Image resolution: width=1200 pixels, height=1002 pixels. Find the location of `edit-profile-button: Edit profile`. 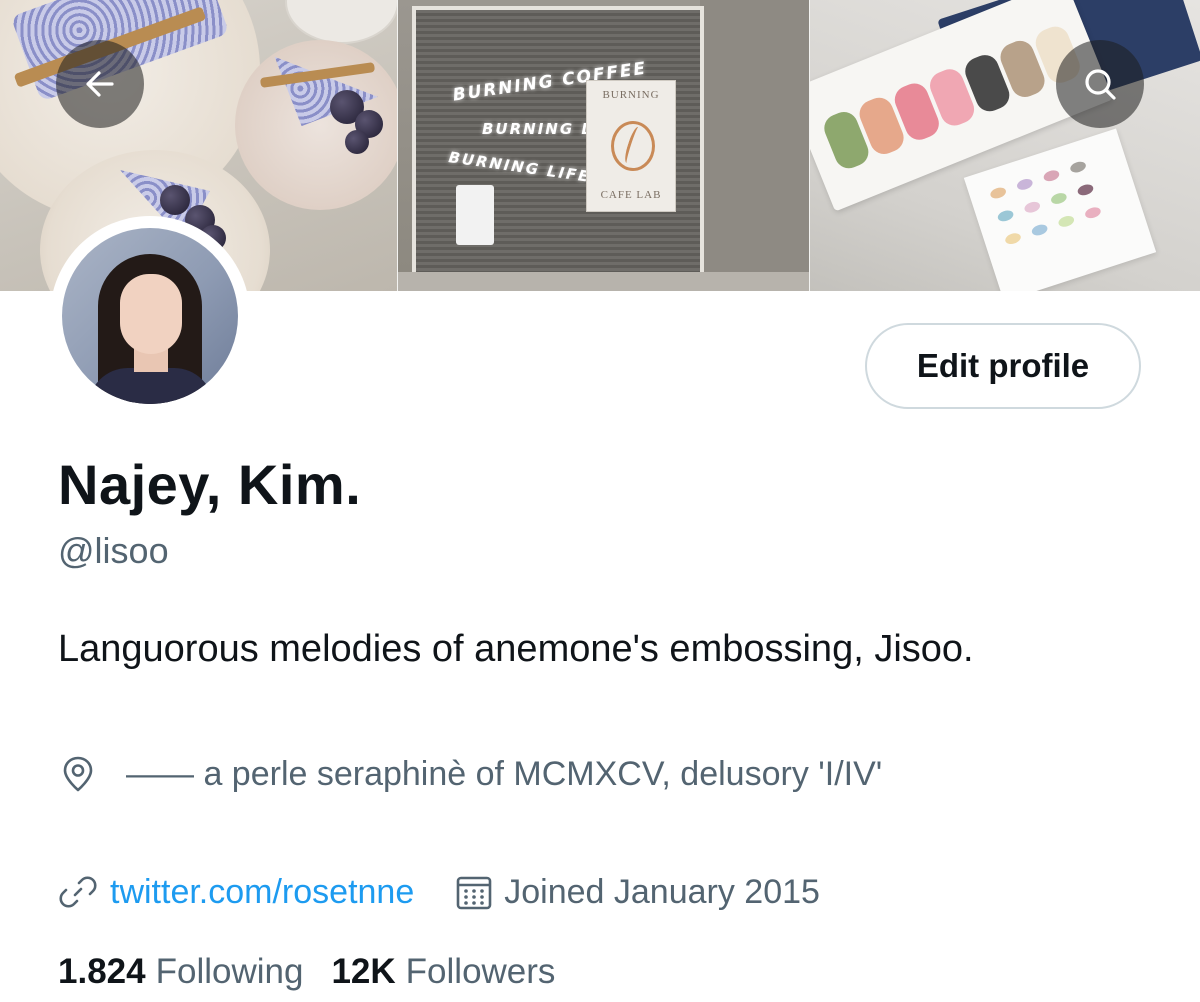

edit-profile-button: Edit profile is located at coordinates (1003, 366).